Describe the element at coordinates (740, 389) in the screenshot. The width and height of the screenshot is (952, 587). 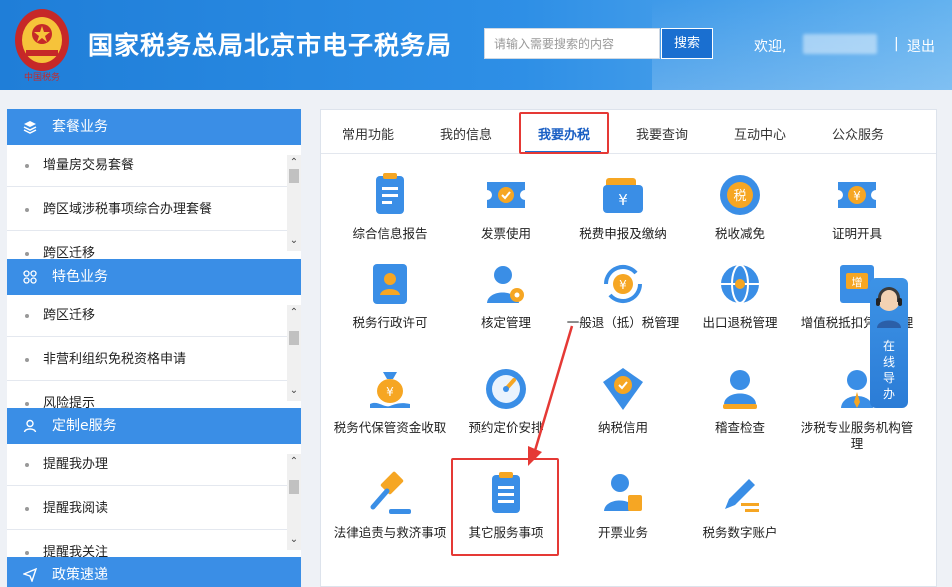
I see `inspector-icon` at that location.